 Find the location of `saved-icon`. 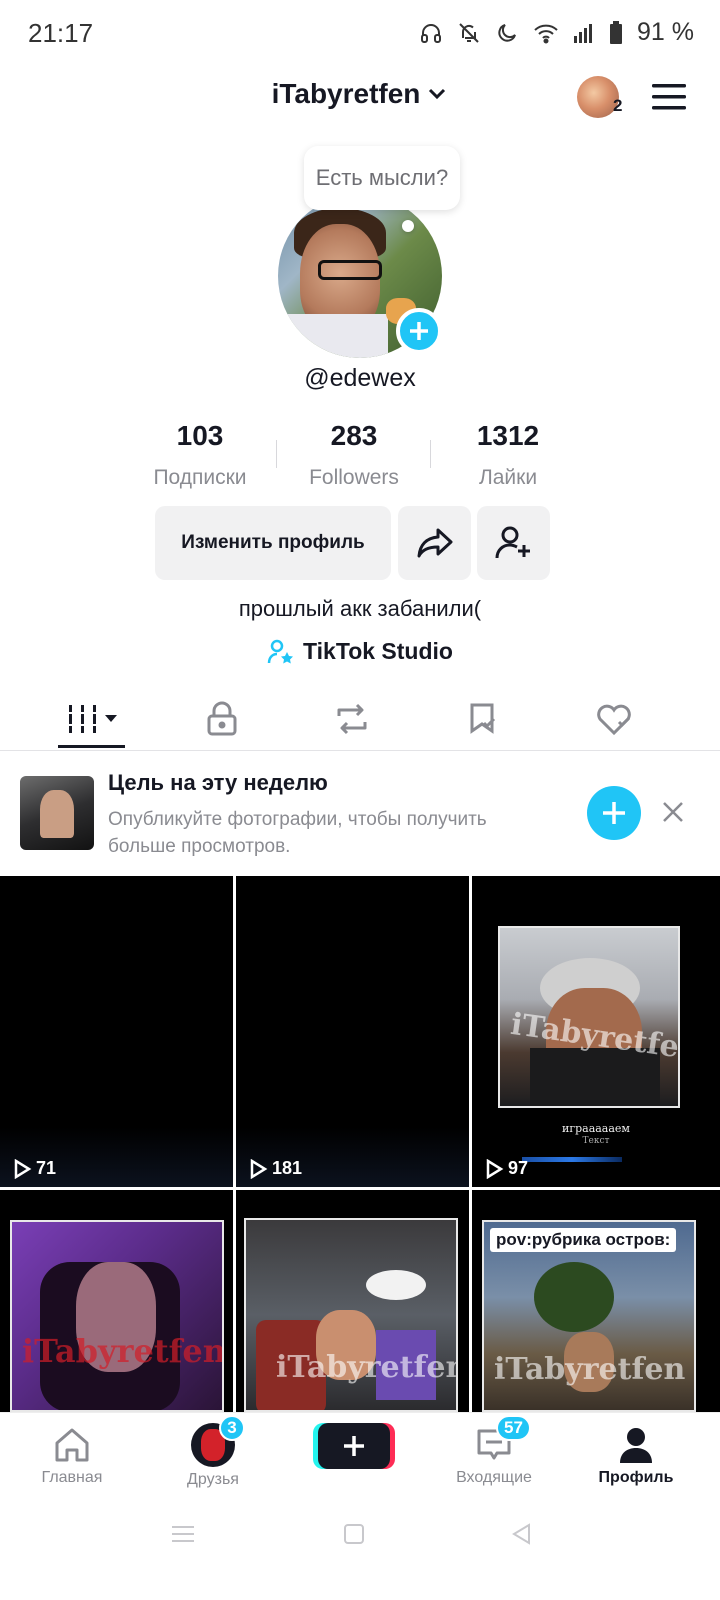

saved-icon is located at coordinates (483, 718).